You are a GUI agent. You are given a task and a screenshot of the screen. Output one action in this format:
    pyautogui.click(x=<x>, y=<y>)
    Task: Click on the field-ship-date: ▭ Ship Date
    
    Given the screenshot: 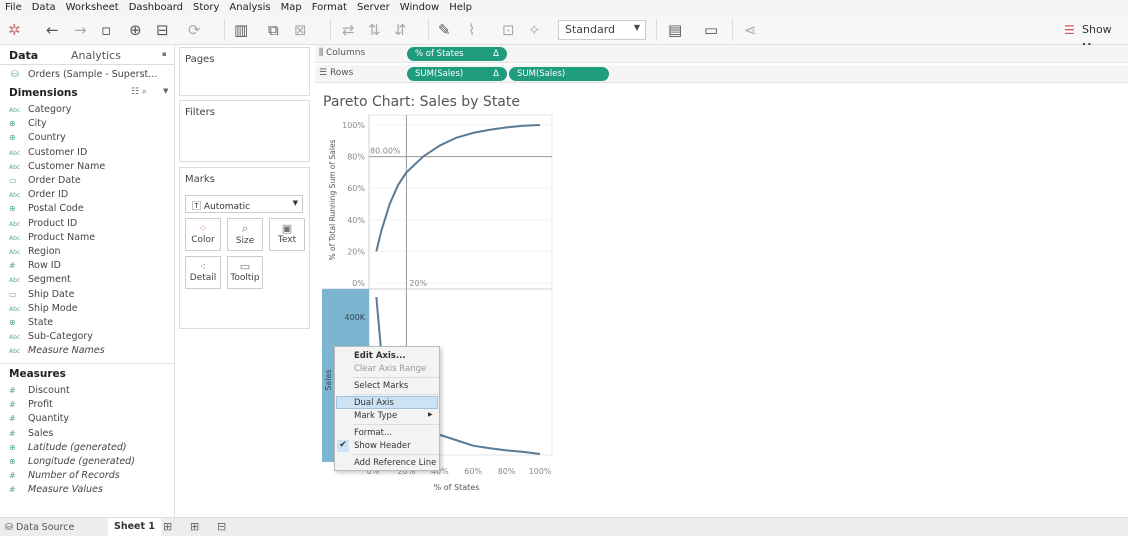 What is the action you would take?
    pyautogui.click(x=41, y=294)
    